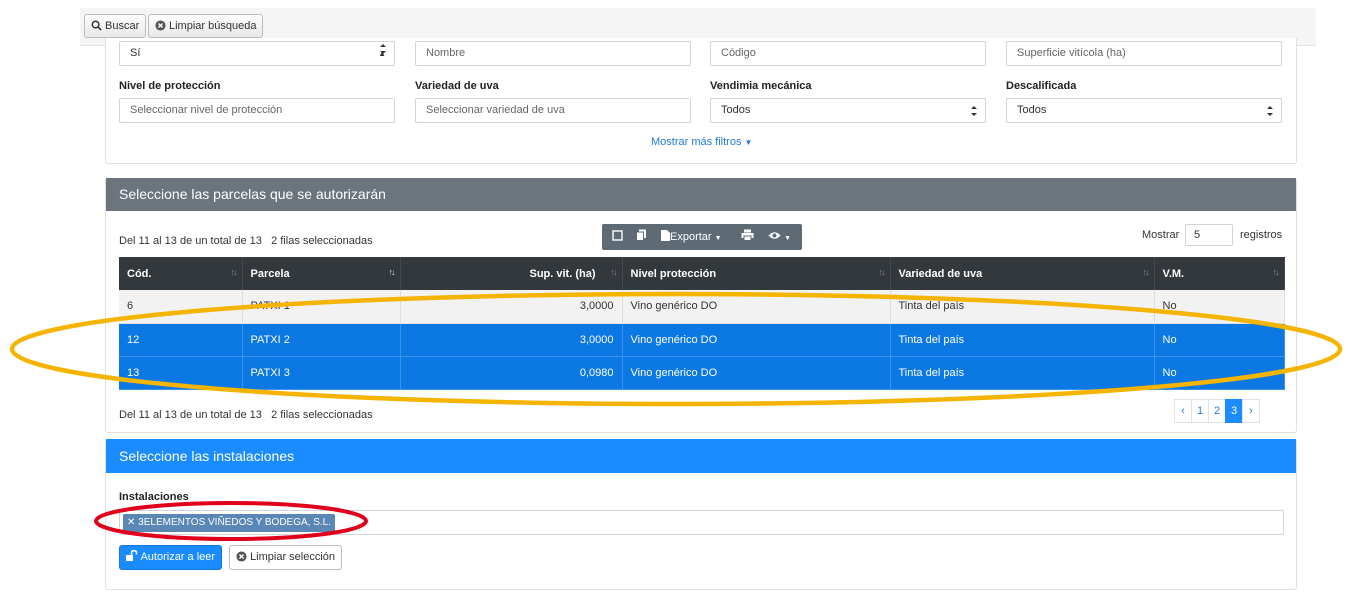 This screenshot has width=1352, height=594. What do you see at coordinates (848, 53) in the screenshot?
I see `code-input: Código` at bounding box center [848, 53].